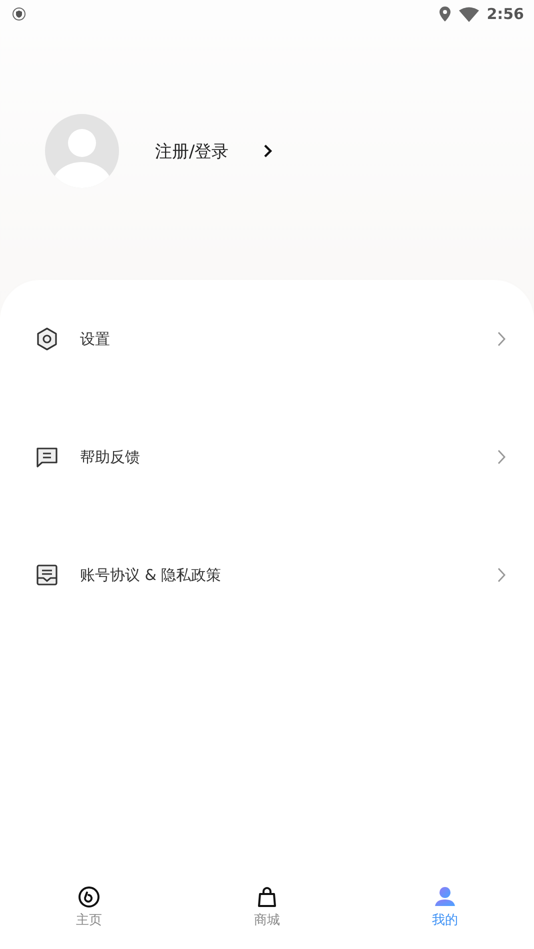 The image size is (534, 949). Describe the element at coordinates (278, 575) in the screenshot. I see `menu-item: 账号协议 & 隐私政策` at that location.